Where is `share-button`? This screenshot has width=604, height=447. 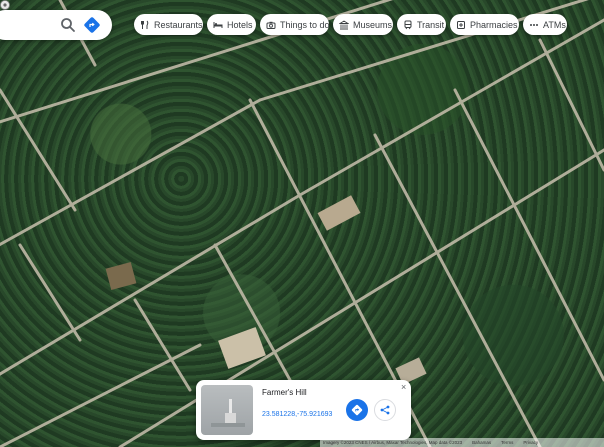 share-button is located at coordinates (385, 410).